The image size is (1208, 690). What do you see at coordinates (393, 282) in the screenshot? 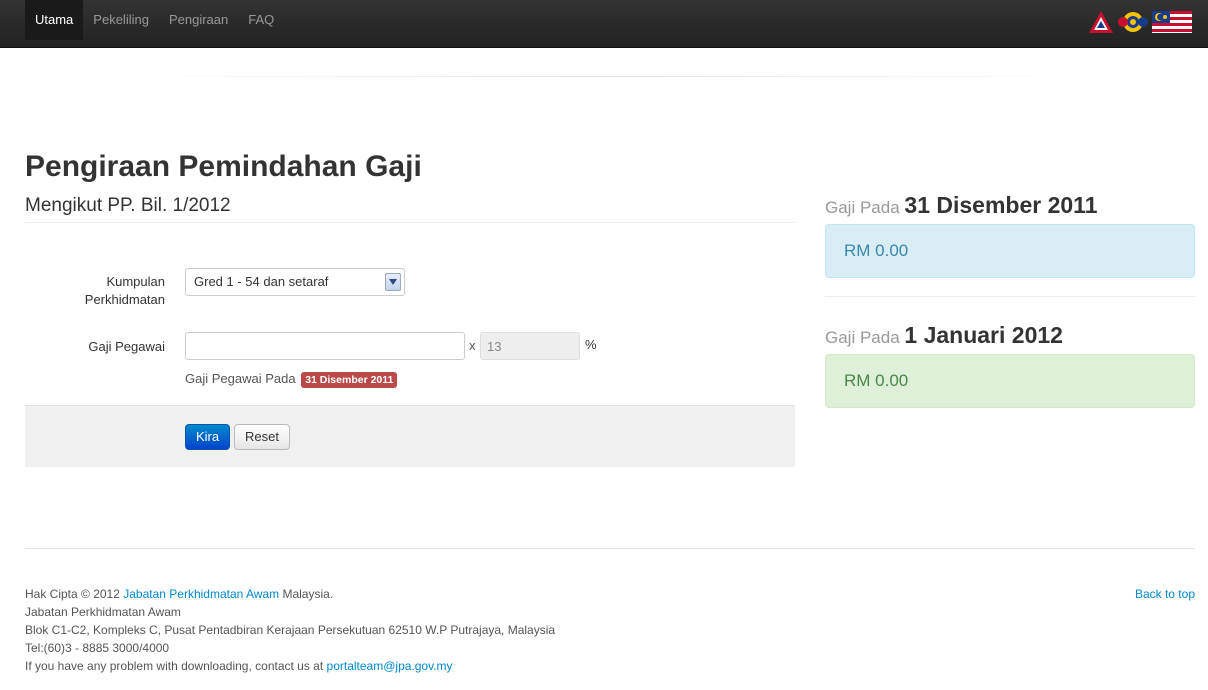
I see `chevron-down-icon` at bounding box center [393, 282].